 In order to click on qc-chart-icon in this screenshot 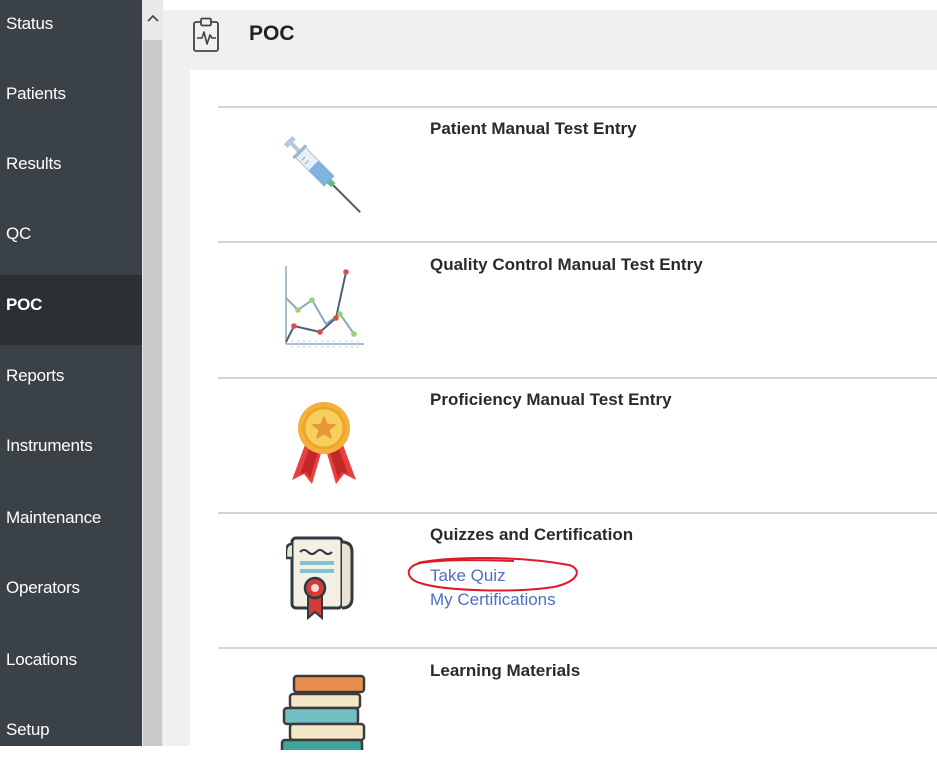, I will do `click(324, 307)`.